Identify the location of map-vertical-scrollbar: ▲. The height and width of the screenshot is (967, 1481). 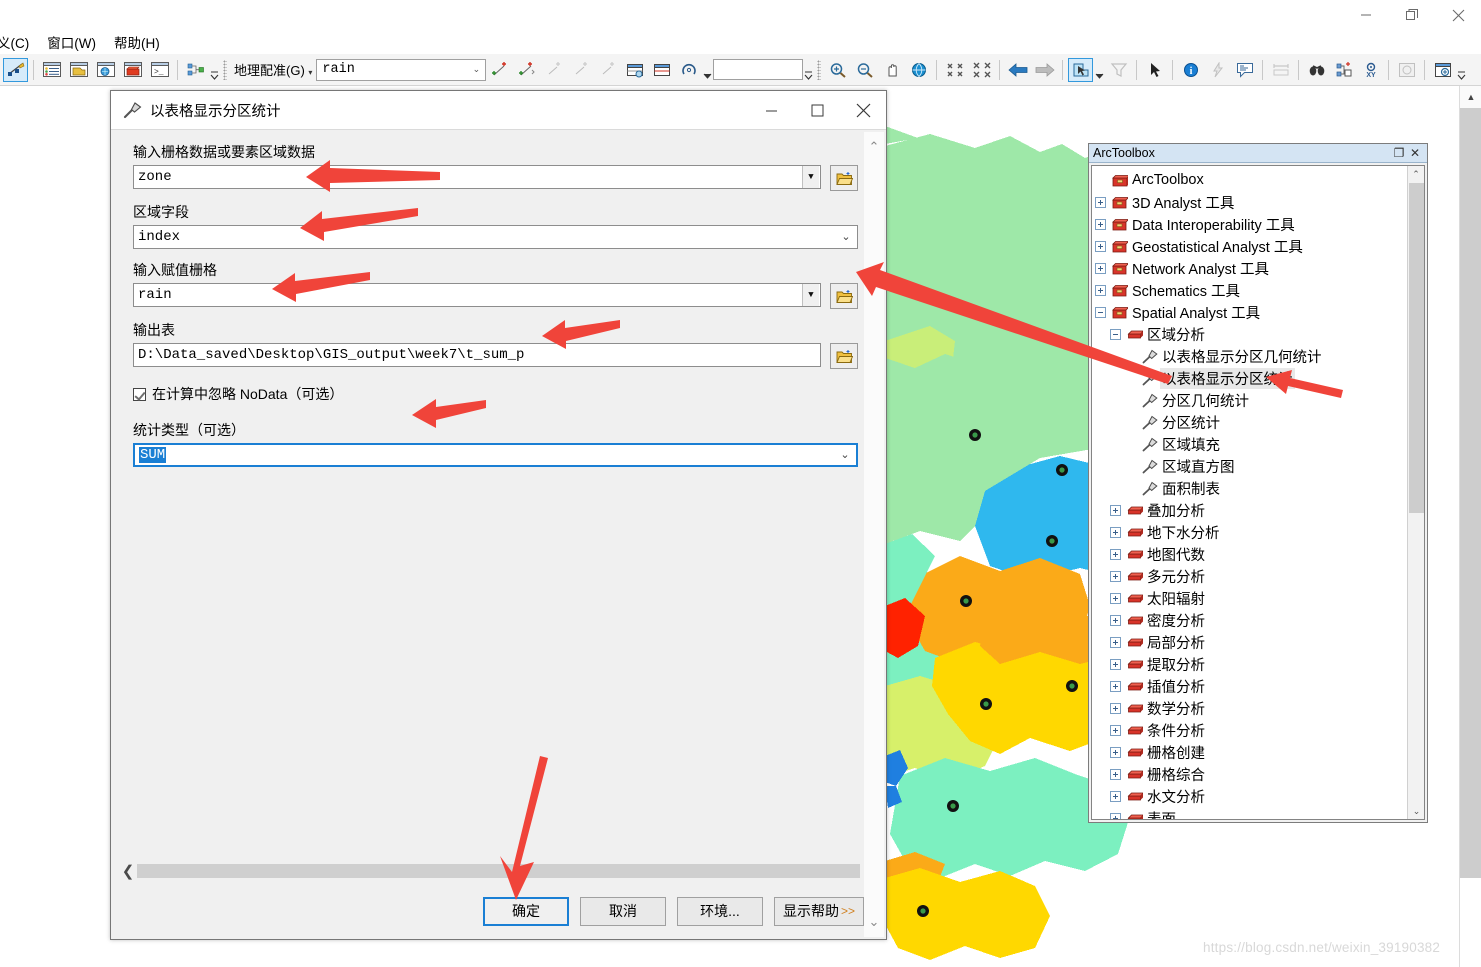
(1470, 526).